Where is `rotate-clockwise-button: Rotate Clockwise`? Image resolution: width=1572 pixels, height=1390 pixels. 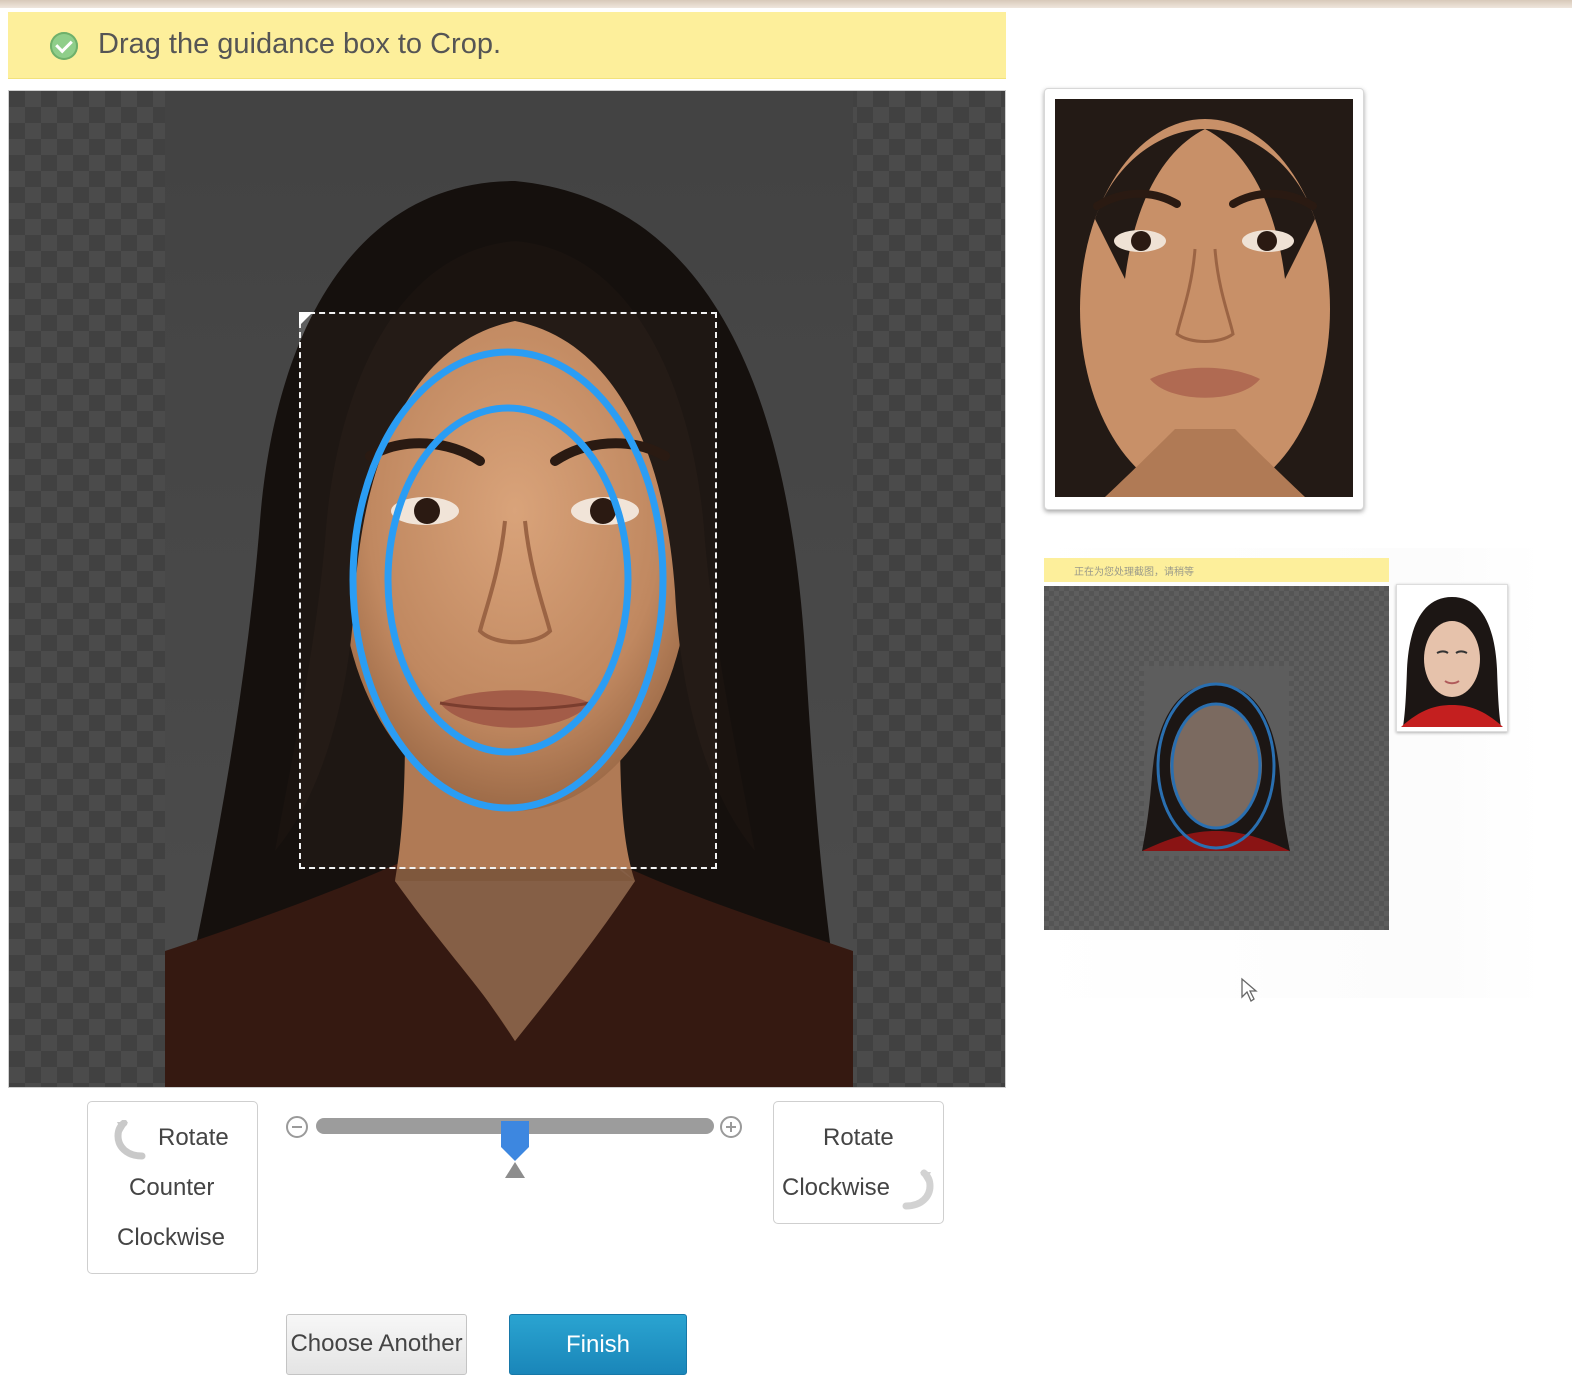 rotate-clockwise-button: Rotate Clockwise is located at coordinates (858, 1162).